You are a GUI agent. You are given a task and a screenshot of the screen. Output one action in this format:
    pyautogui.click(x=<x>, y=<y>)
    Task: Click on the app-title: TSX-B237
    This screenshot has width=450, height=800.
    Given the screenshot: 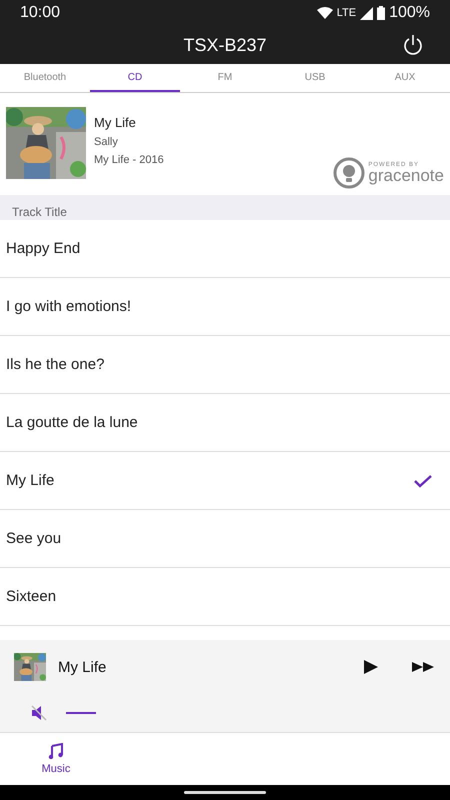 What is the action you would take?
    pyautogui.click(x=225, y=45)
    